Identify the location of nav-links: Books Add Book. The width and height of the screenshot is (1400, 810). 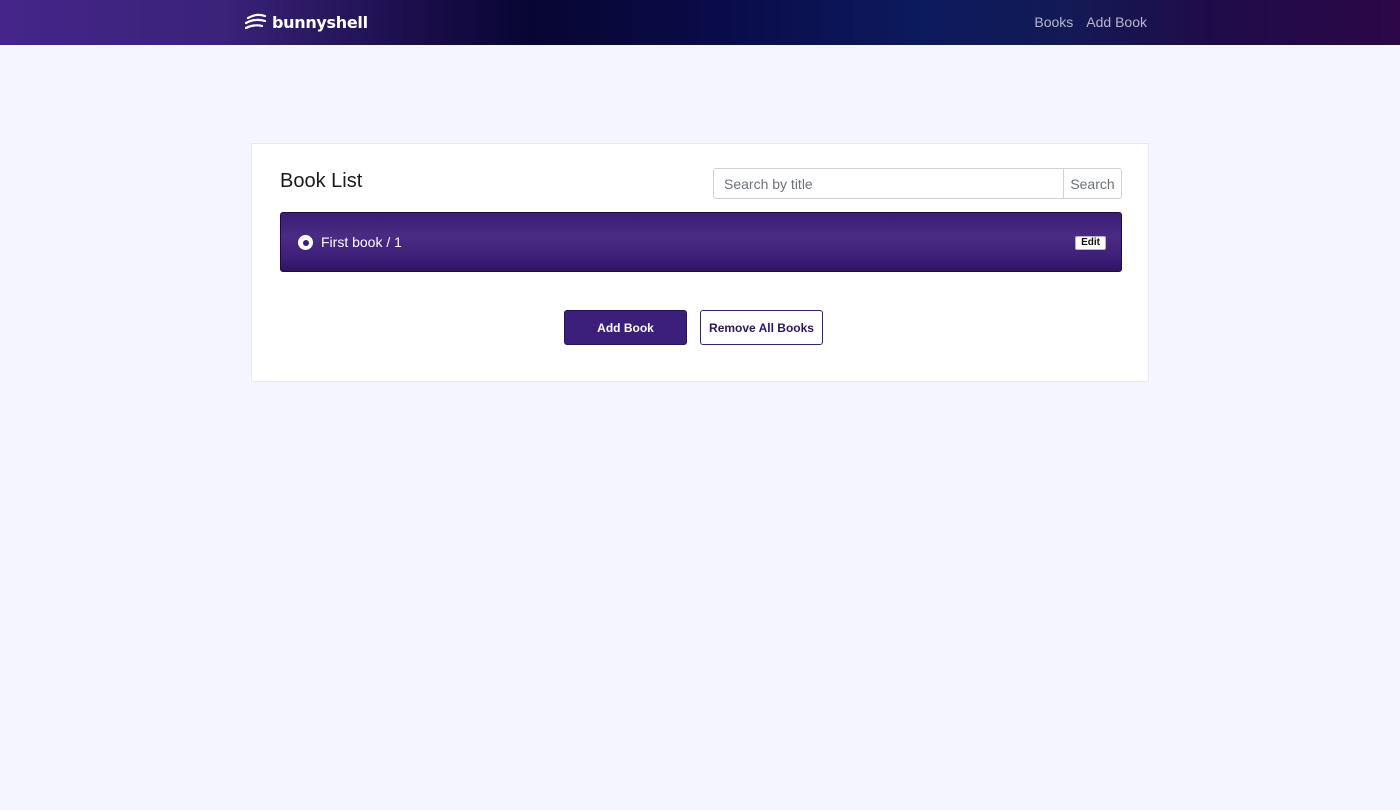
(1090, 22).